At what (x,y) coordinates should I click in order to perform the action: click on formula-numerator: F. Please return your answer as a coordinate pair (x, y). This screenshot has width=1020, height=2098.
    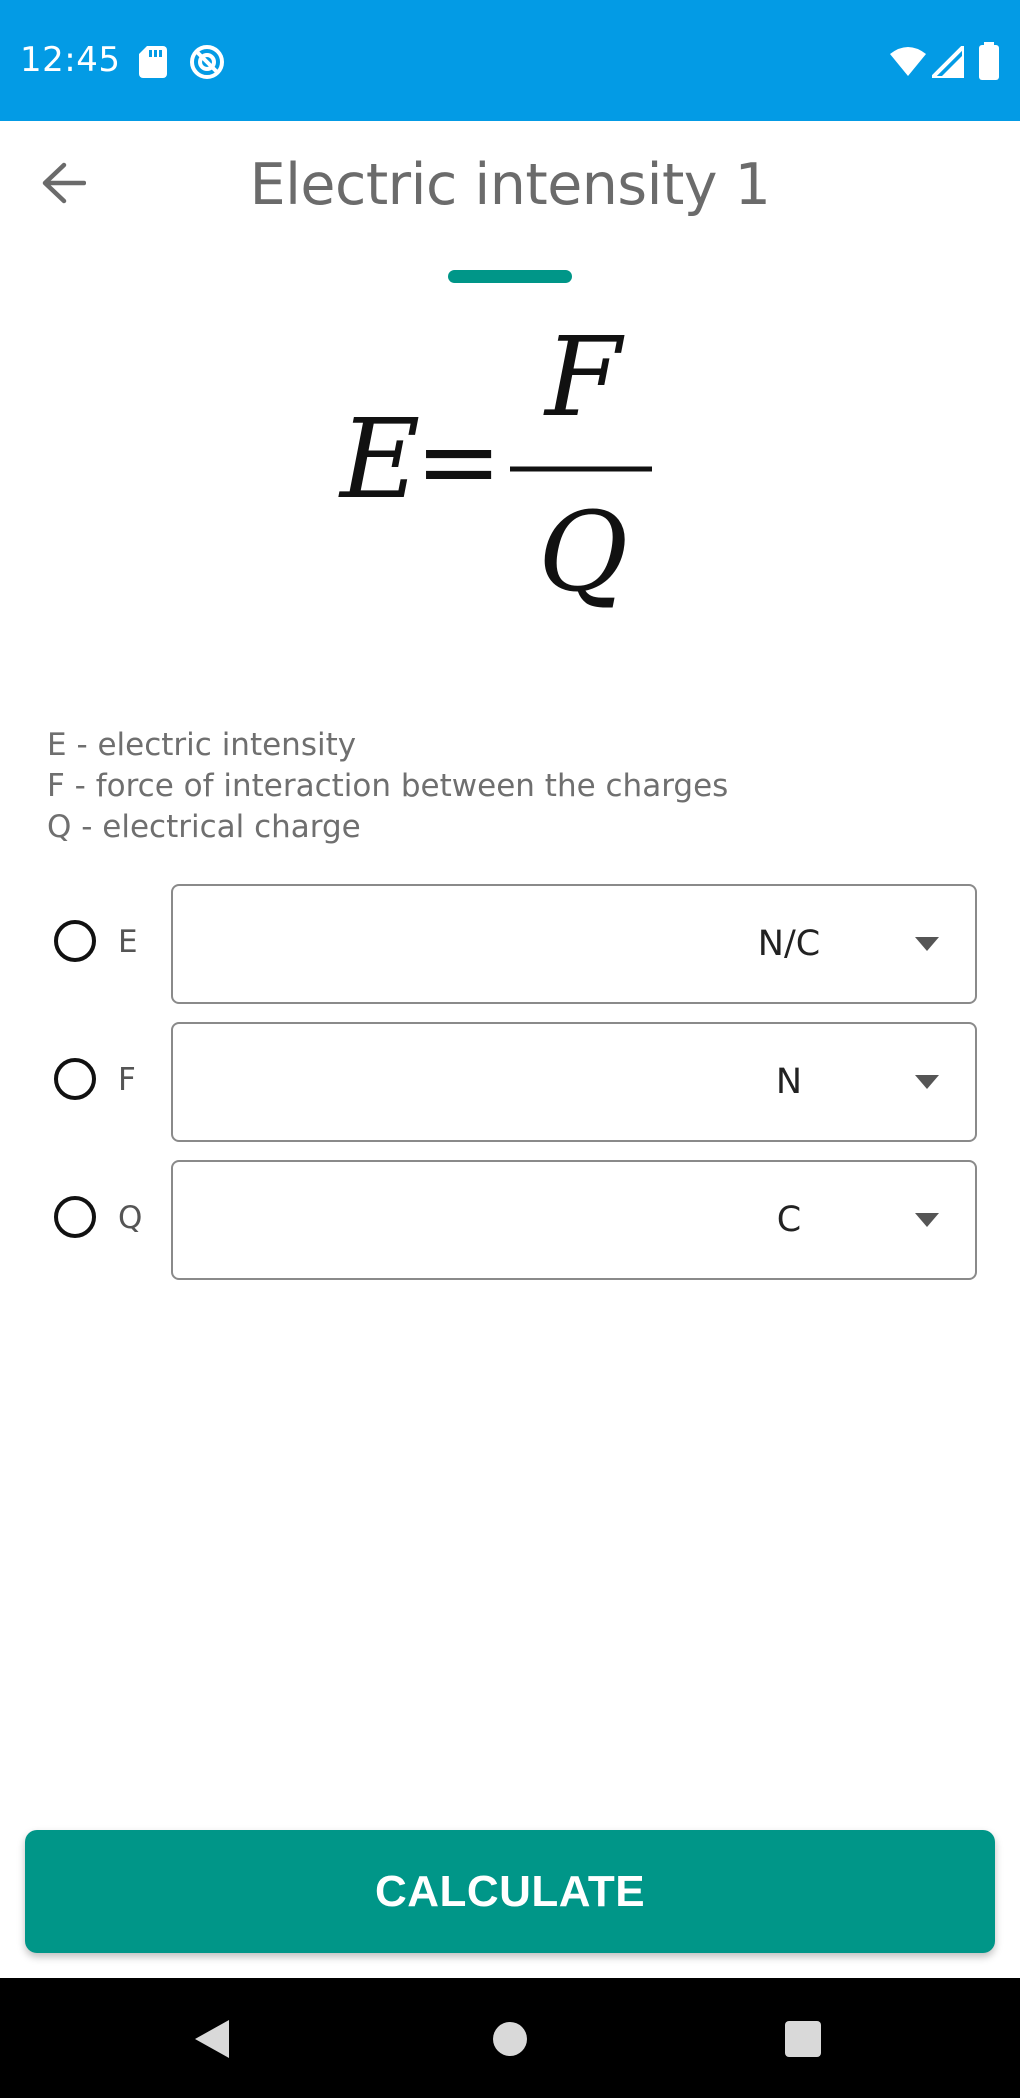
    Looking at the image, I should click on (584, 377).